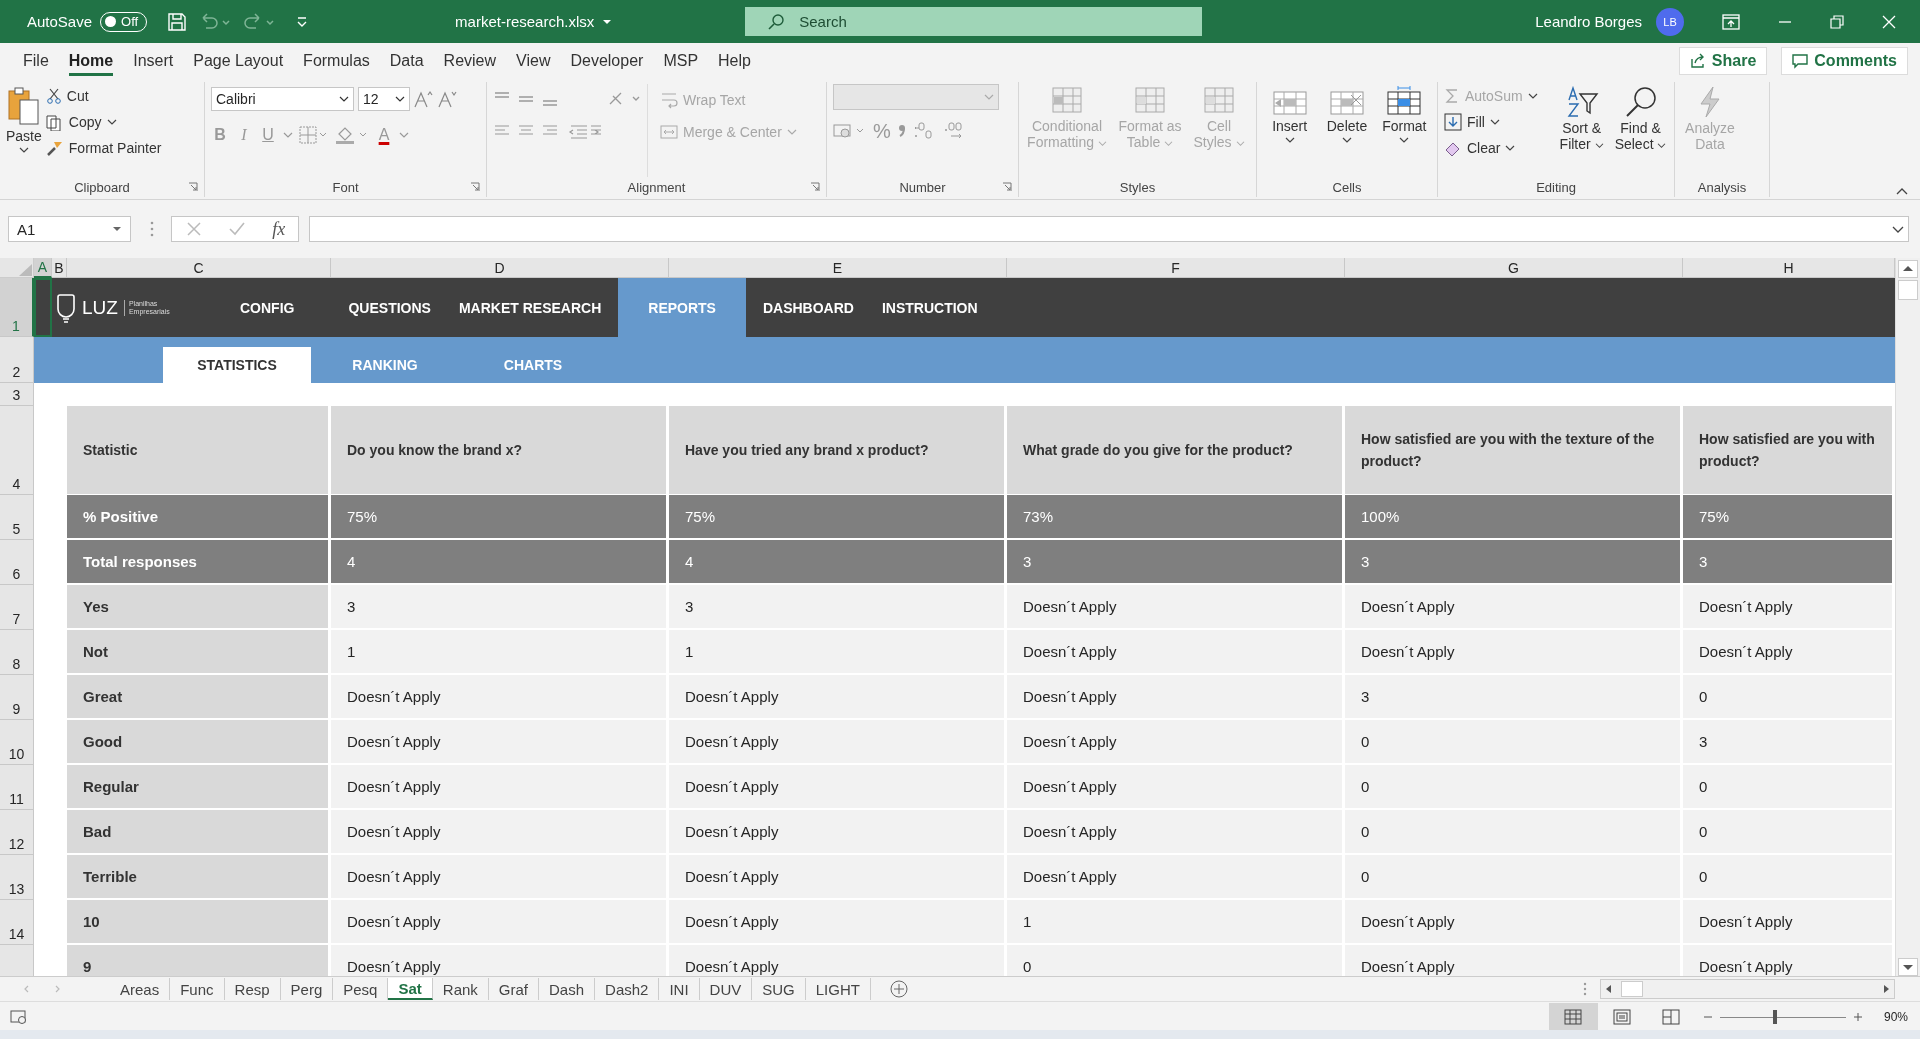  I want to click on menu-tab: Home, so click(91, 60).